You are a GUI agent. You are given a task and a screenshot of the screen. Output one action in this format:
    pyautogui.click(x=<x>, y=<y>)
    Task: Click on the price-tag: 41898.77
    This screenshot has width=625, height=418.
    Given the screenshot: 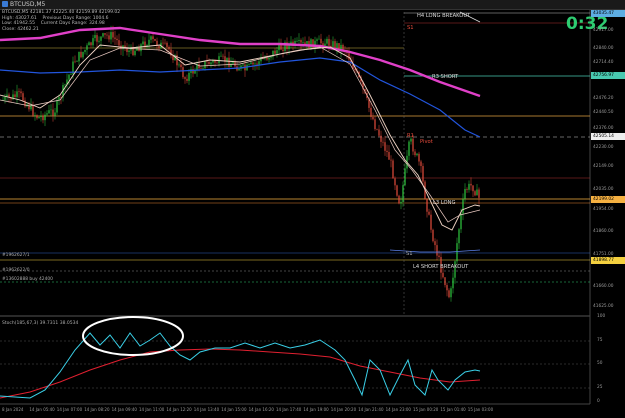 What is the action you would take?
    pyautogui.click(x=608, y=260)
    